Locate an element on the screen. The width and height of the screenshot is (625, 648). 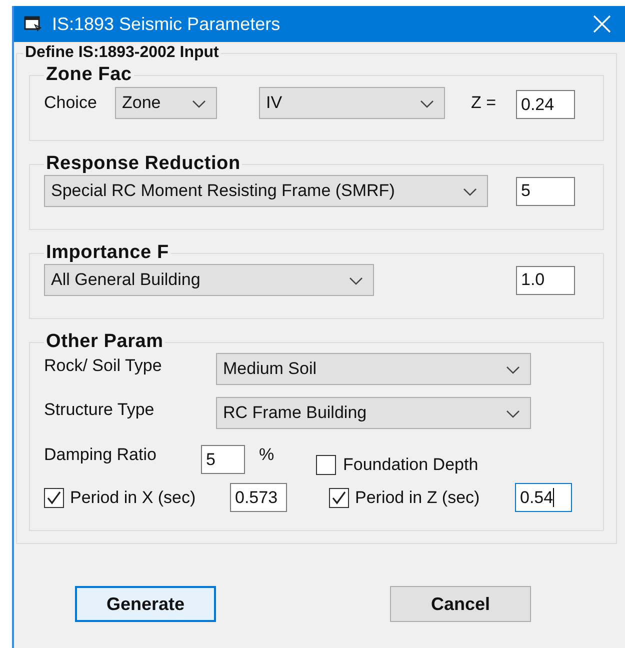
field-label: Rock/ Soil Type is located at coordinates (103, 366).